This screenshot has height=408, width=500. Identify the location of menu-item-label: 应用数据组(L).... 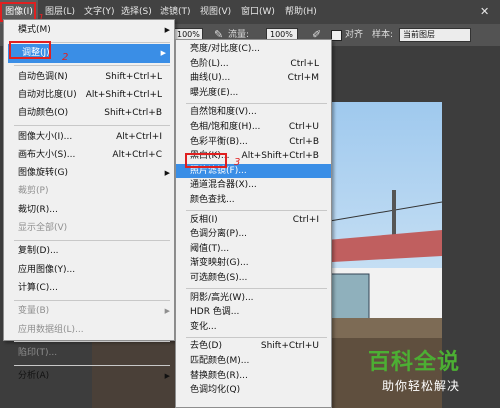
(51, 329).